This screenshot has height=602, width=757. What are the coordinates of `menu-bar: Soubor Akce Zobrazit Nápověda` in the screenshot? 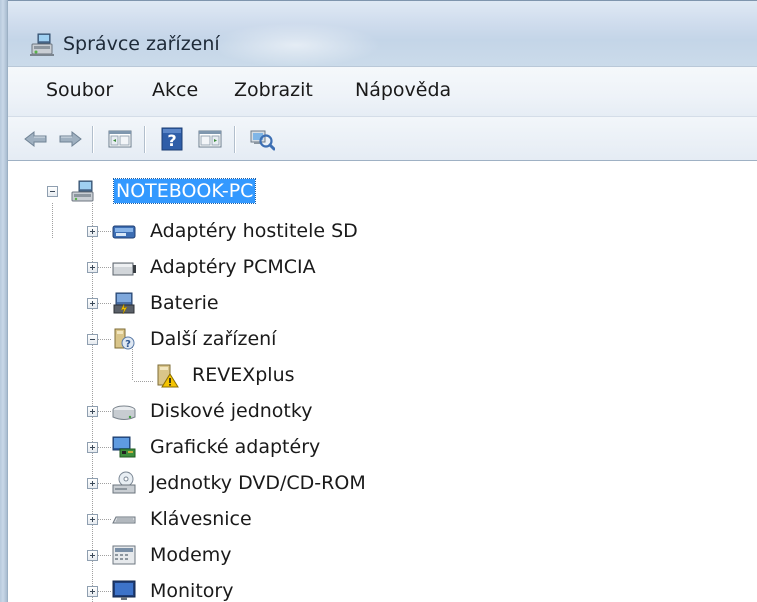 It's located at (382, 91).